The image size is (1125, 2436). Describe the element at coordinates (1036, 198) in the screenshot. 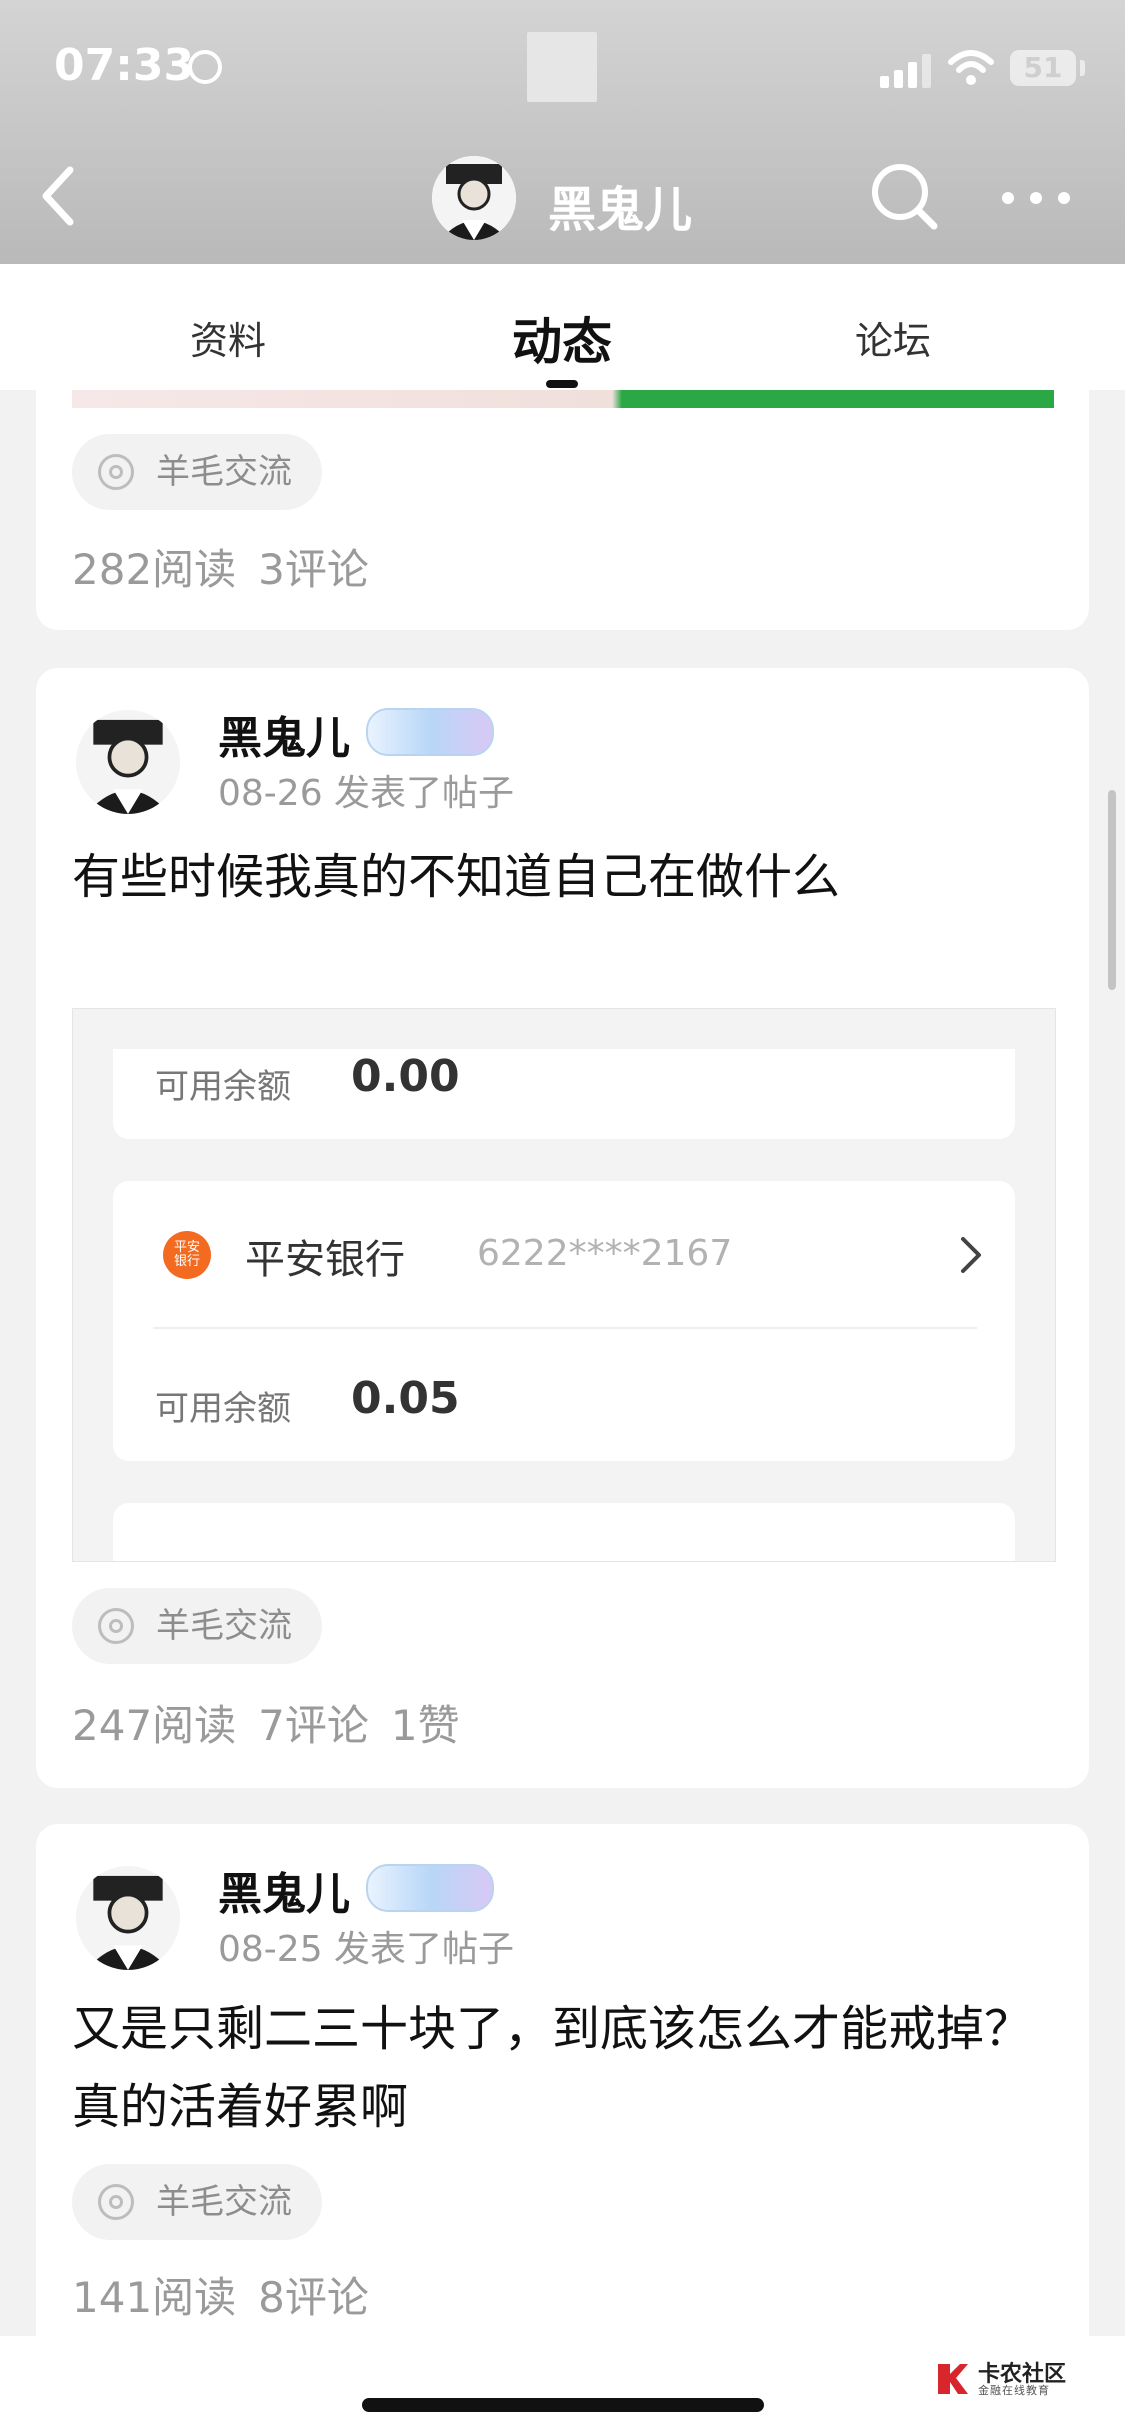

I see `more-icon` at that location.